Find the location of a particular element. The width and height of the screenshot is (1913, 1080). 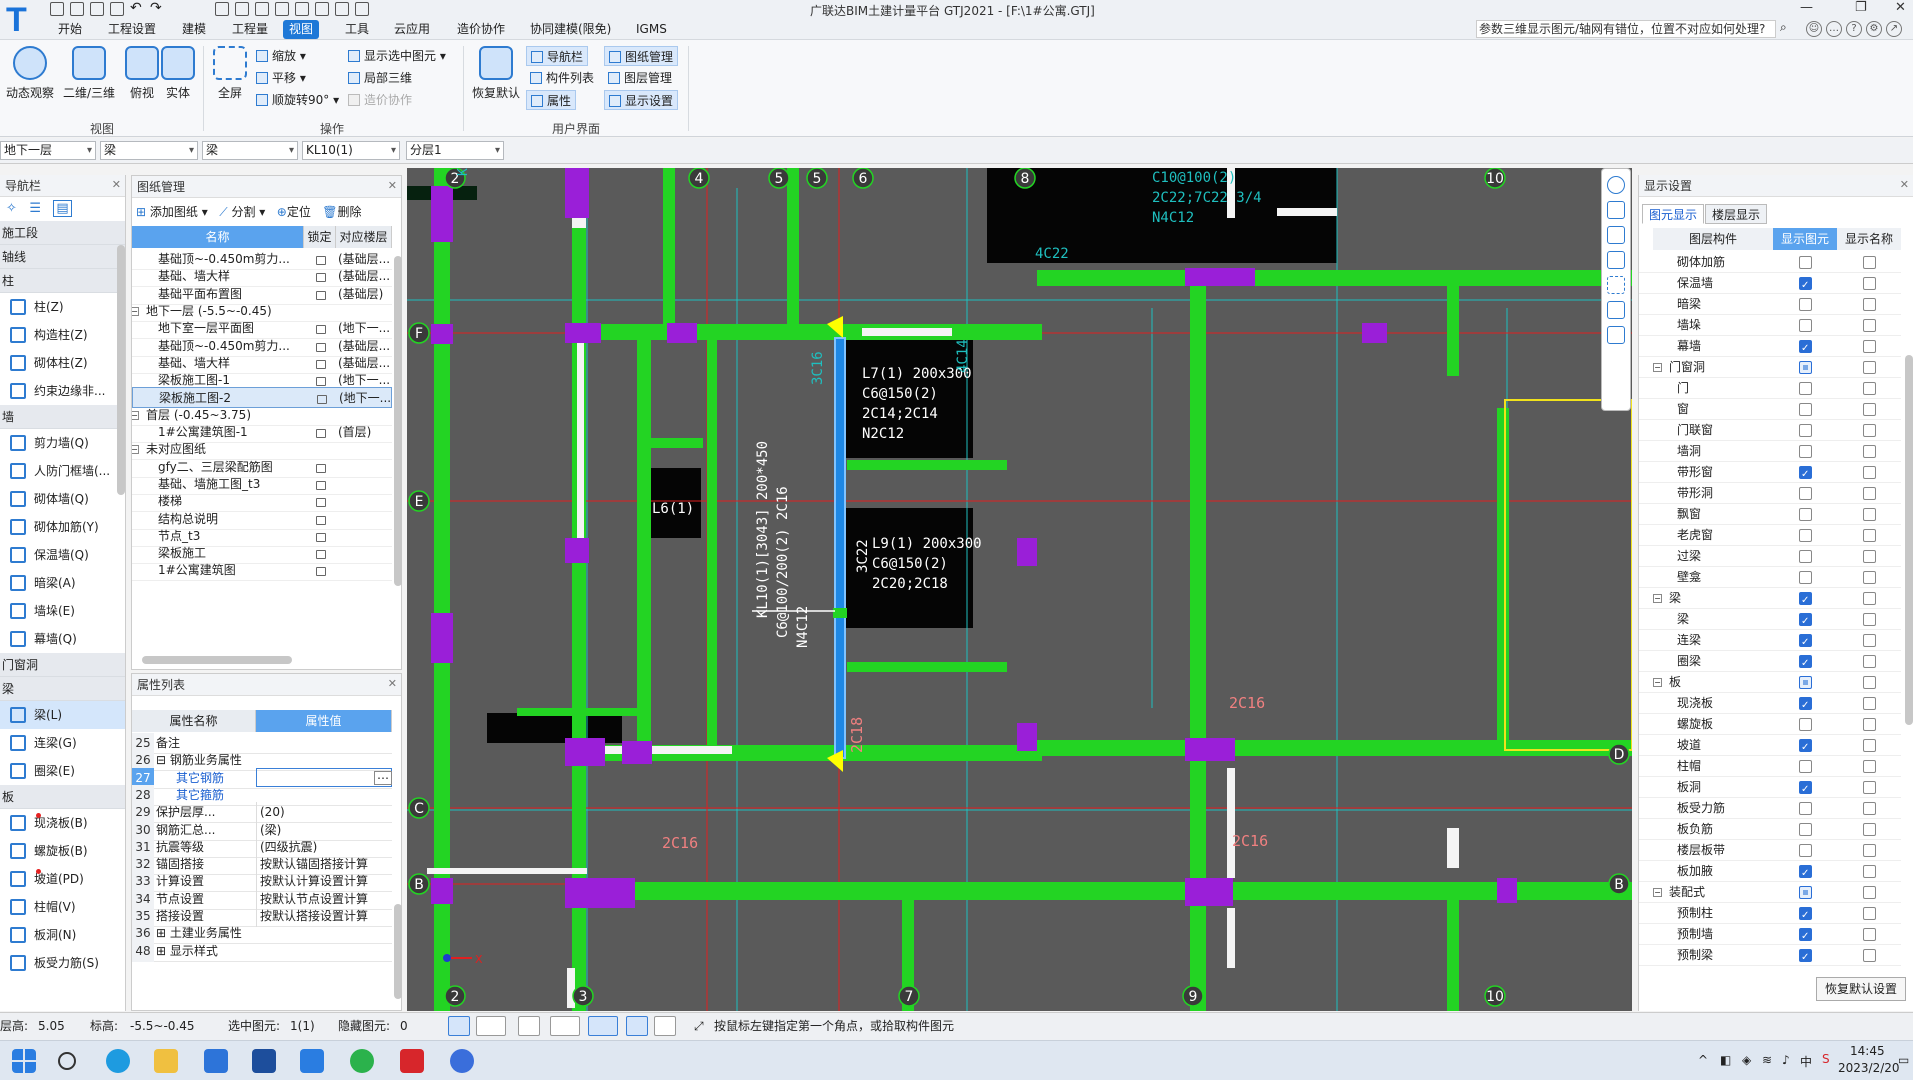

nav-category: 板 is located at coordinates (62, 797).